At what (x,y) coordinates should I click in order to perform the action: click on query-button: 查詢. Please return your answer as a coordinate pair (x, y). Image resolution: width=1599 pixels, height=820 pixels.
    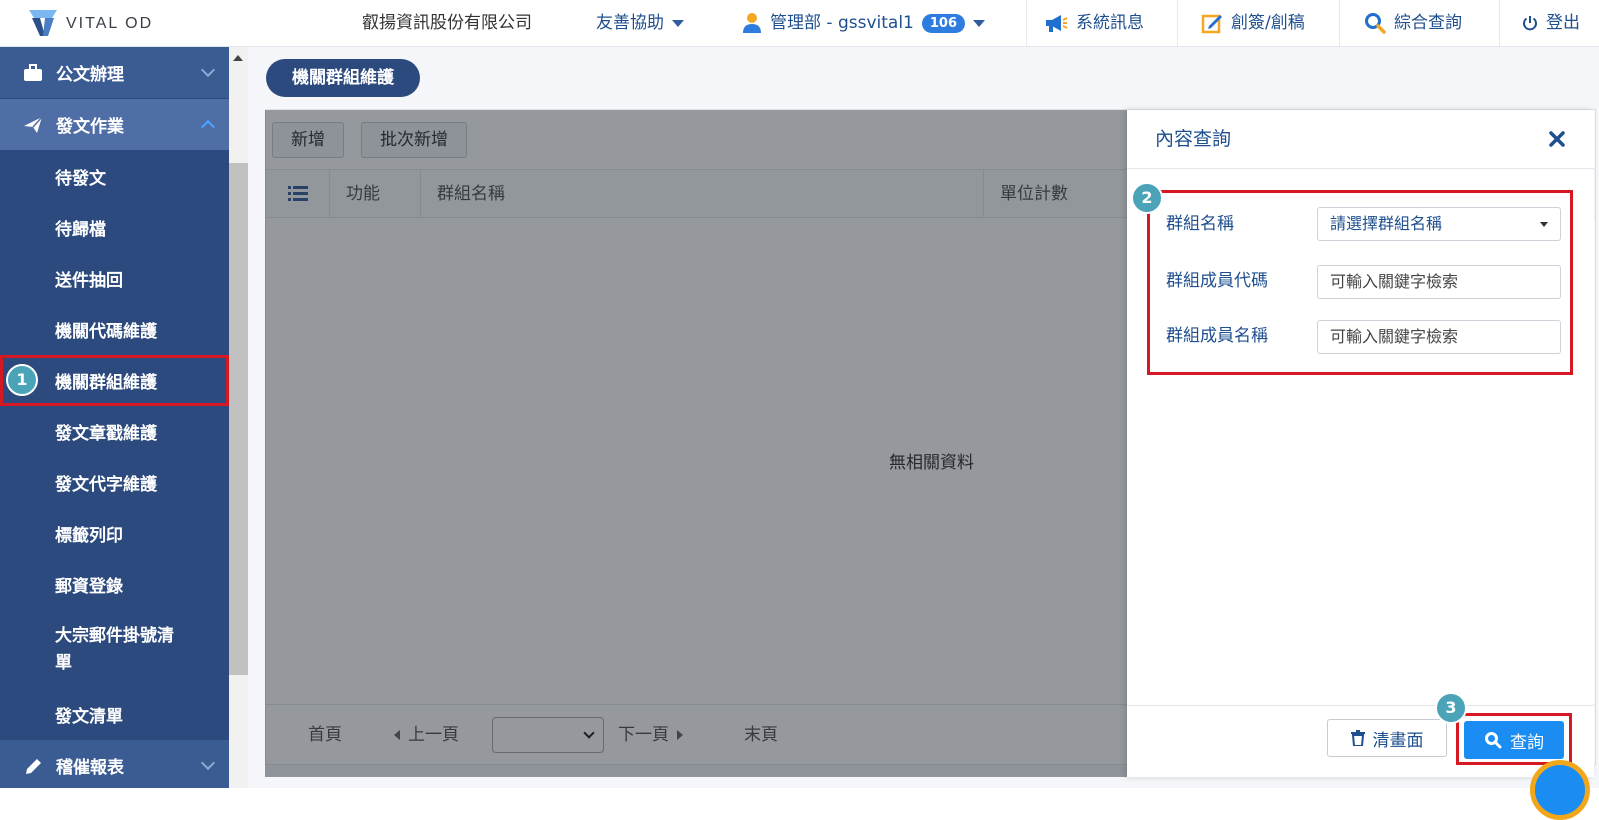
    Looking at the image, I should click on (1514, 740).